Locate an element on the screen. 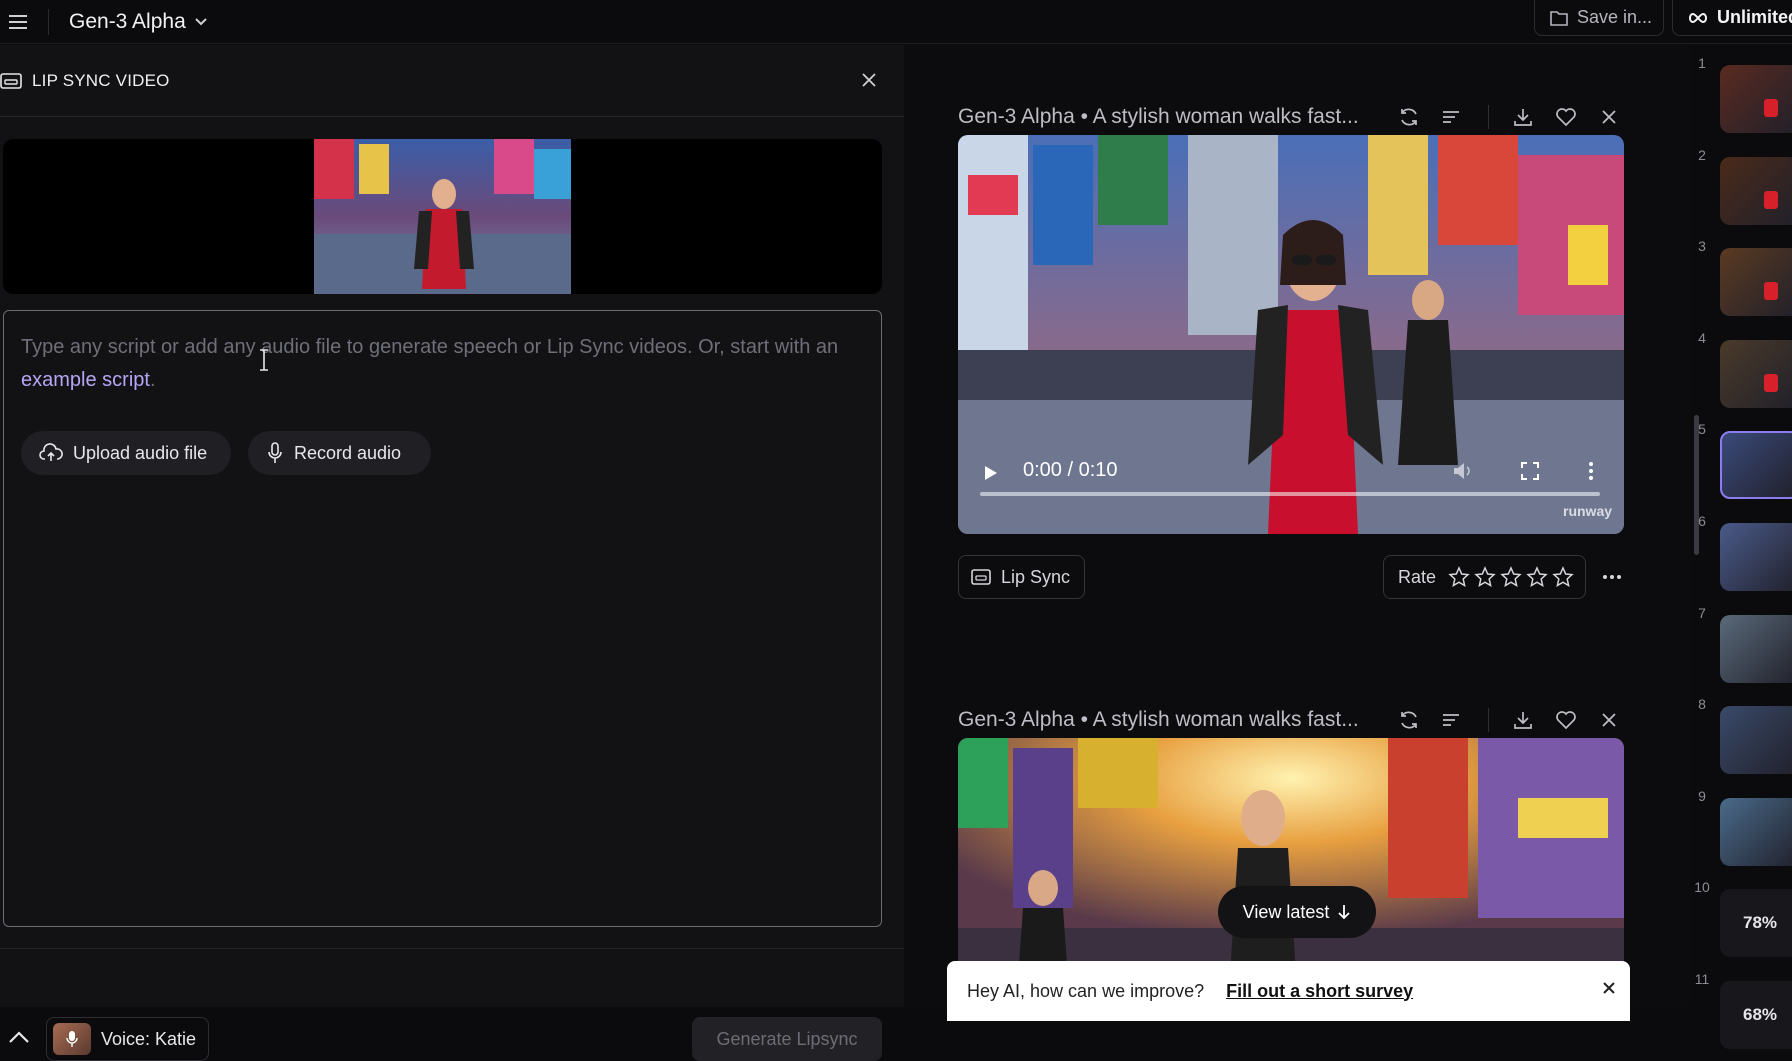 Image resolution: width=1792 pixels, height=1061 pixels. video-controls: 0:00 / 0:10 runway is located at coordinates (1291, 334).